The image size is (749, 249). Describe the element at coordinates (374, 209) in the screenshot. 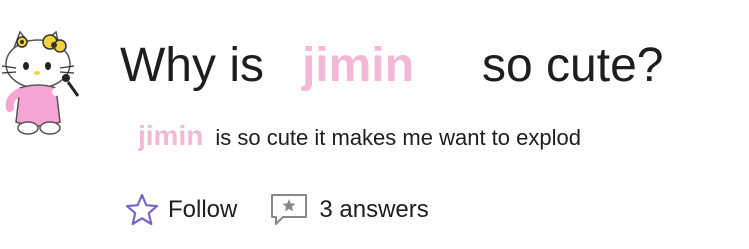

I see `answers-count-label: 3 answers` at that location.